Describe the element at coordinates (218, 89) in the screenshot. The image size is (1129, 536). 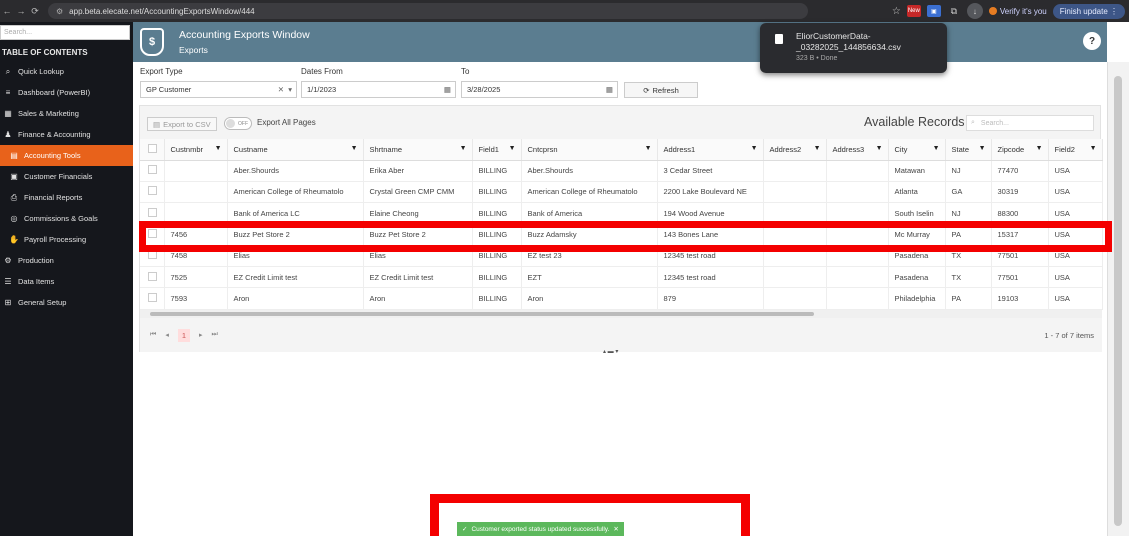
I see `export-type-select: GP Customer ✕ ▾` at that location.